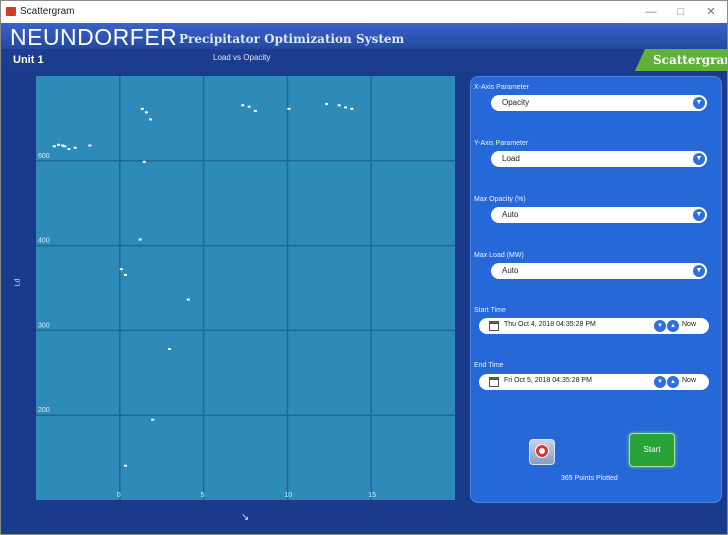  Describe the element at coordinates (28, 60) in the screenshot. I see `unit-label: Unit 1` at that location.